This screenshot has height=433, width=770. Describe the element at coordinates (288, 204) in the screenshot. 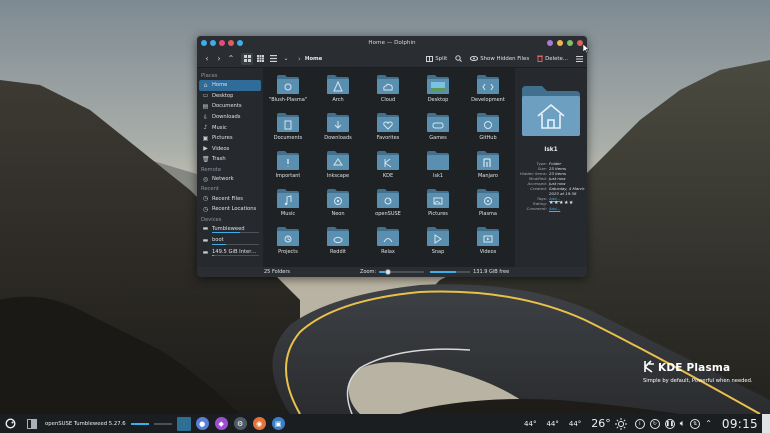

I see `folder-item: Music` at that location.